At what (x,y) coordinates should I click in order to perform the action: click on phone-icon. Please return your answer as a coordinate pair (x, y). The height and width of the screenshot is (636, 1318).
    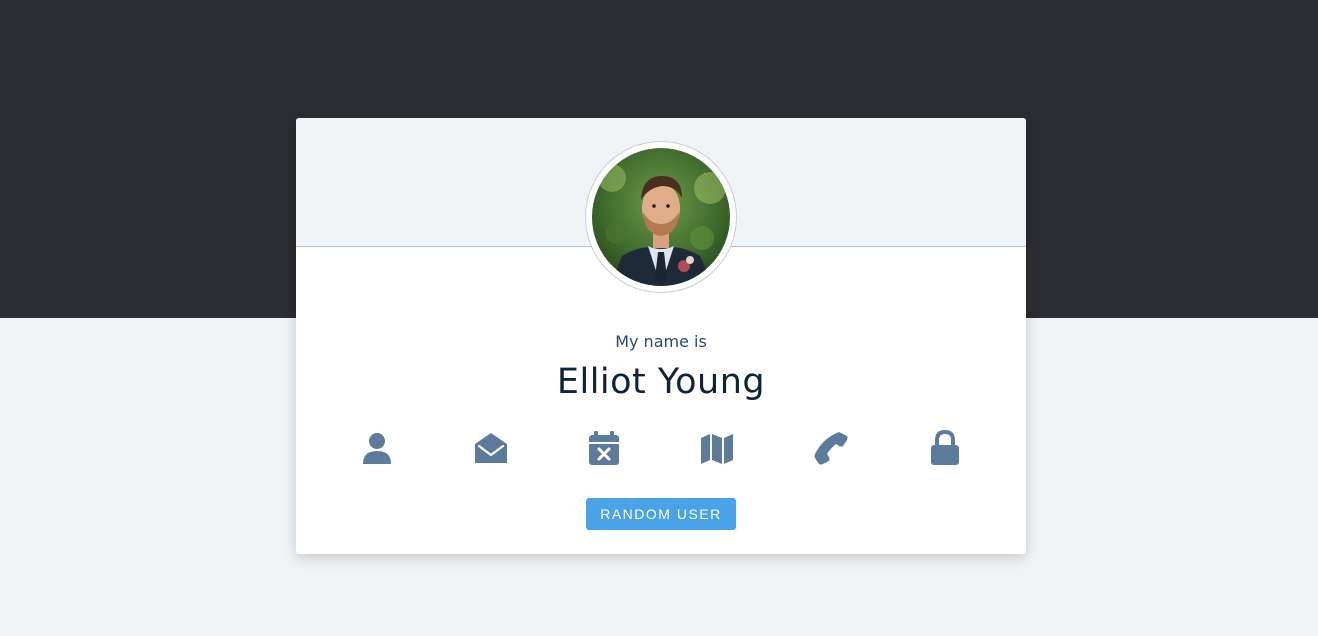
    Looking at the image, I should click on (831, 448).